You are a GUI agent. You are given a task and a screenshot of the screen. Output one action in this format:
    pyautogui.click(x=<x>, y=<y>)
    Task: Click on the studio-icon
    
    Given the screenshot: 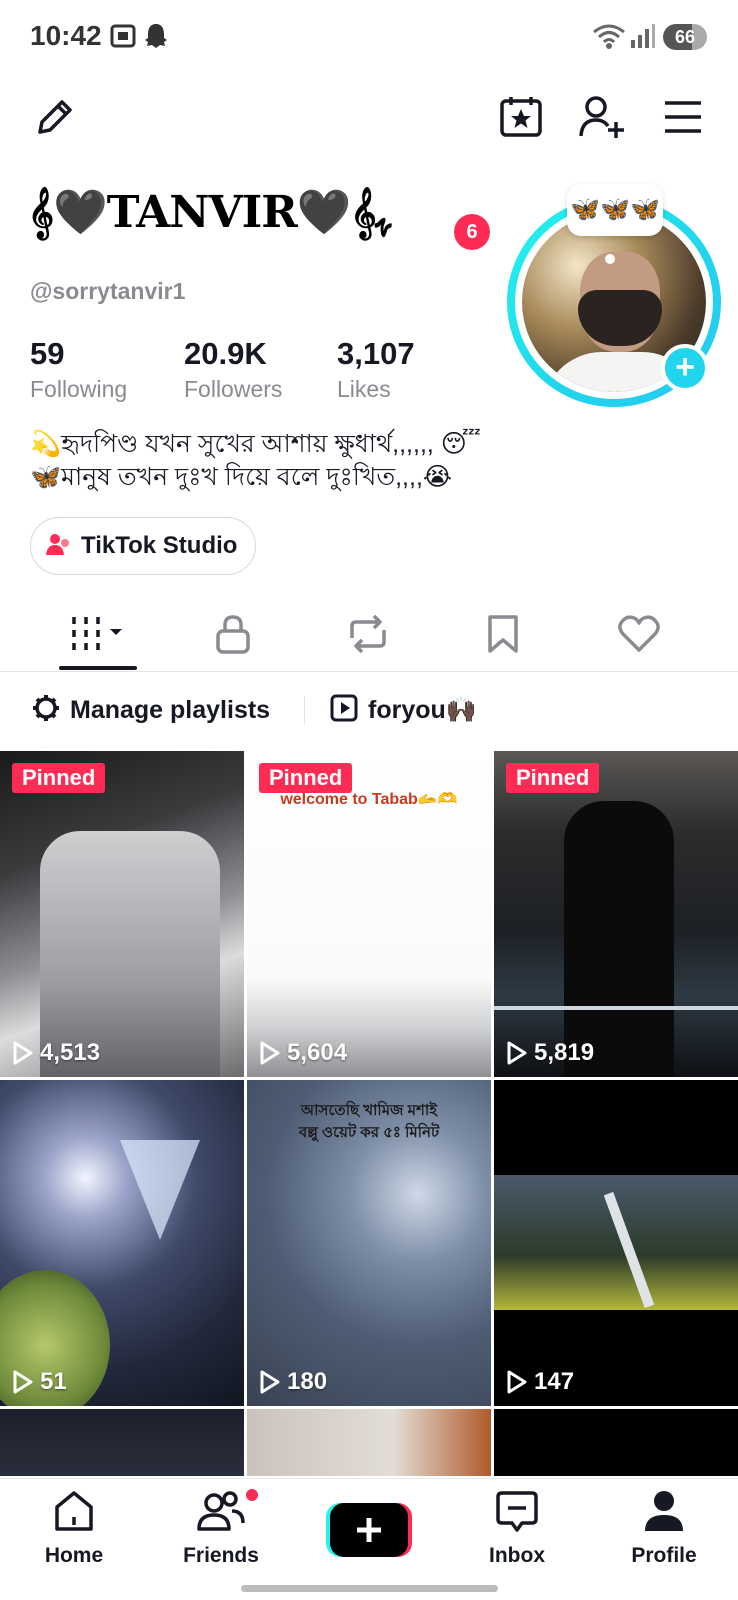 What is the action you would take?
    pyautogui.click(x=58, y=546)
    